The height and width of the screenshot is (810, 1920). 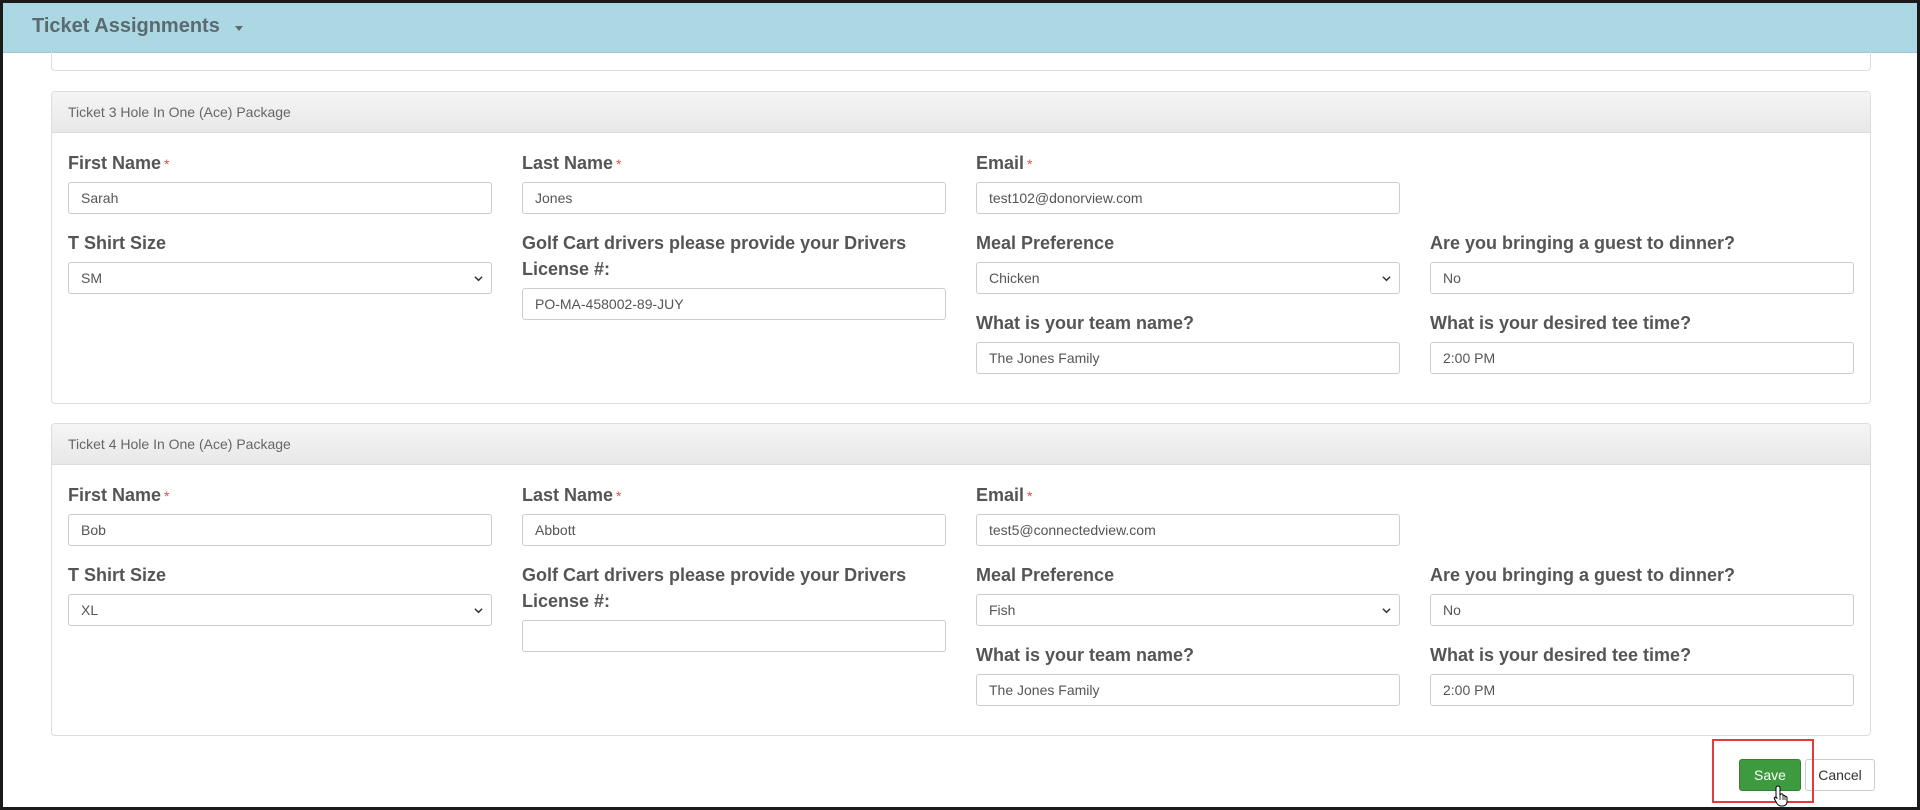 I want to click on ticket-panel-heading: Ticket 3 Hole In One (Ace) Package, so click(x=961, y=112).